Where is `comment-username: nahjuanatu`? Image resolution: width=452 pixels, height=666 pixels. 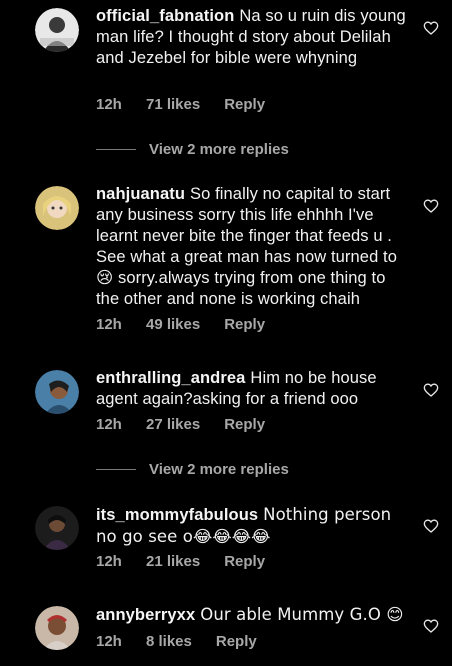 comment-username: nahjuanatu is located at coordinates (140, 194).